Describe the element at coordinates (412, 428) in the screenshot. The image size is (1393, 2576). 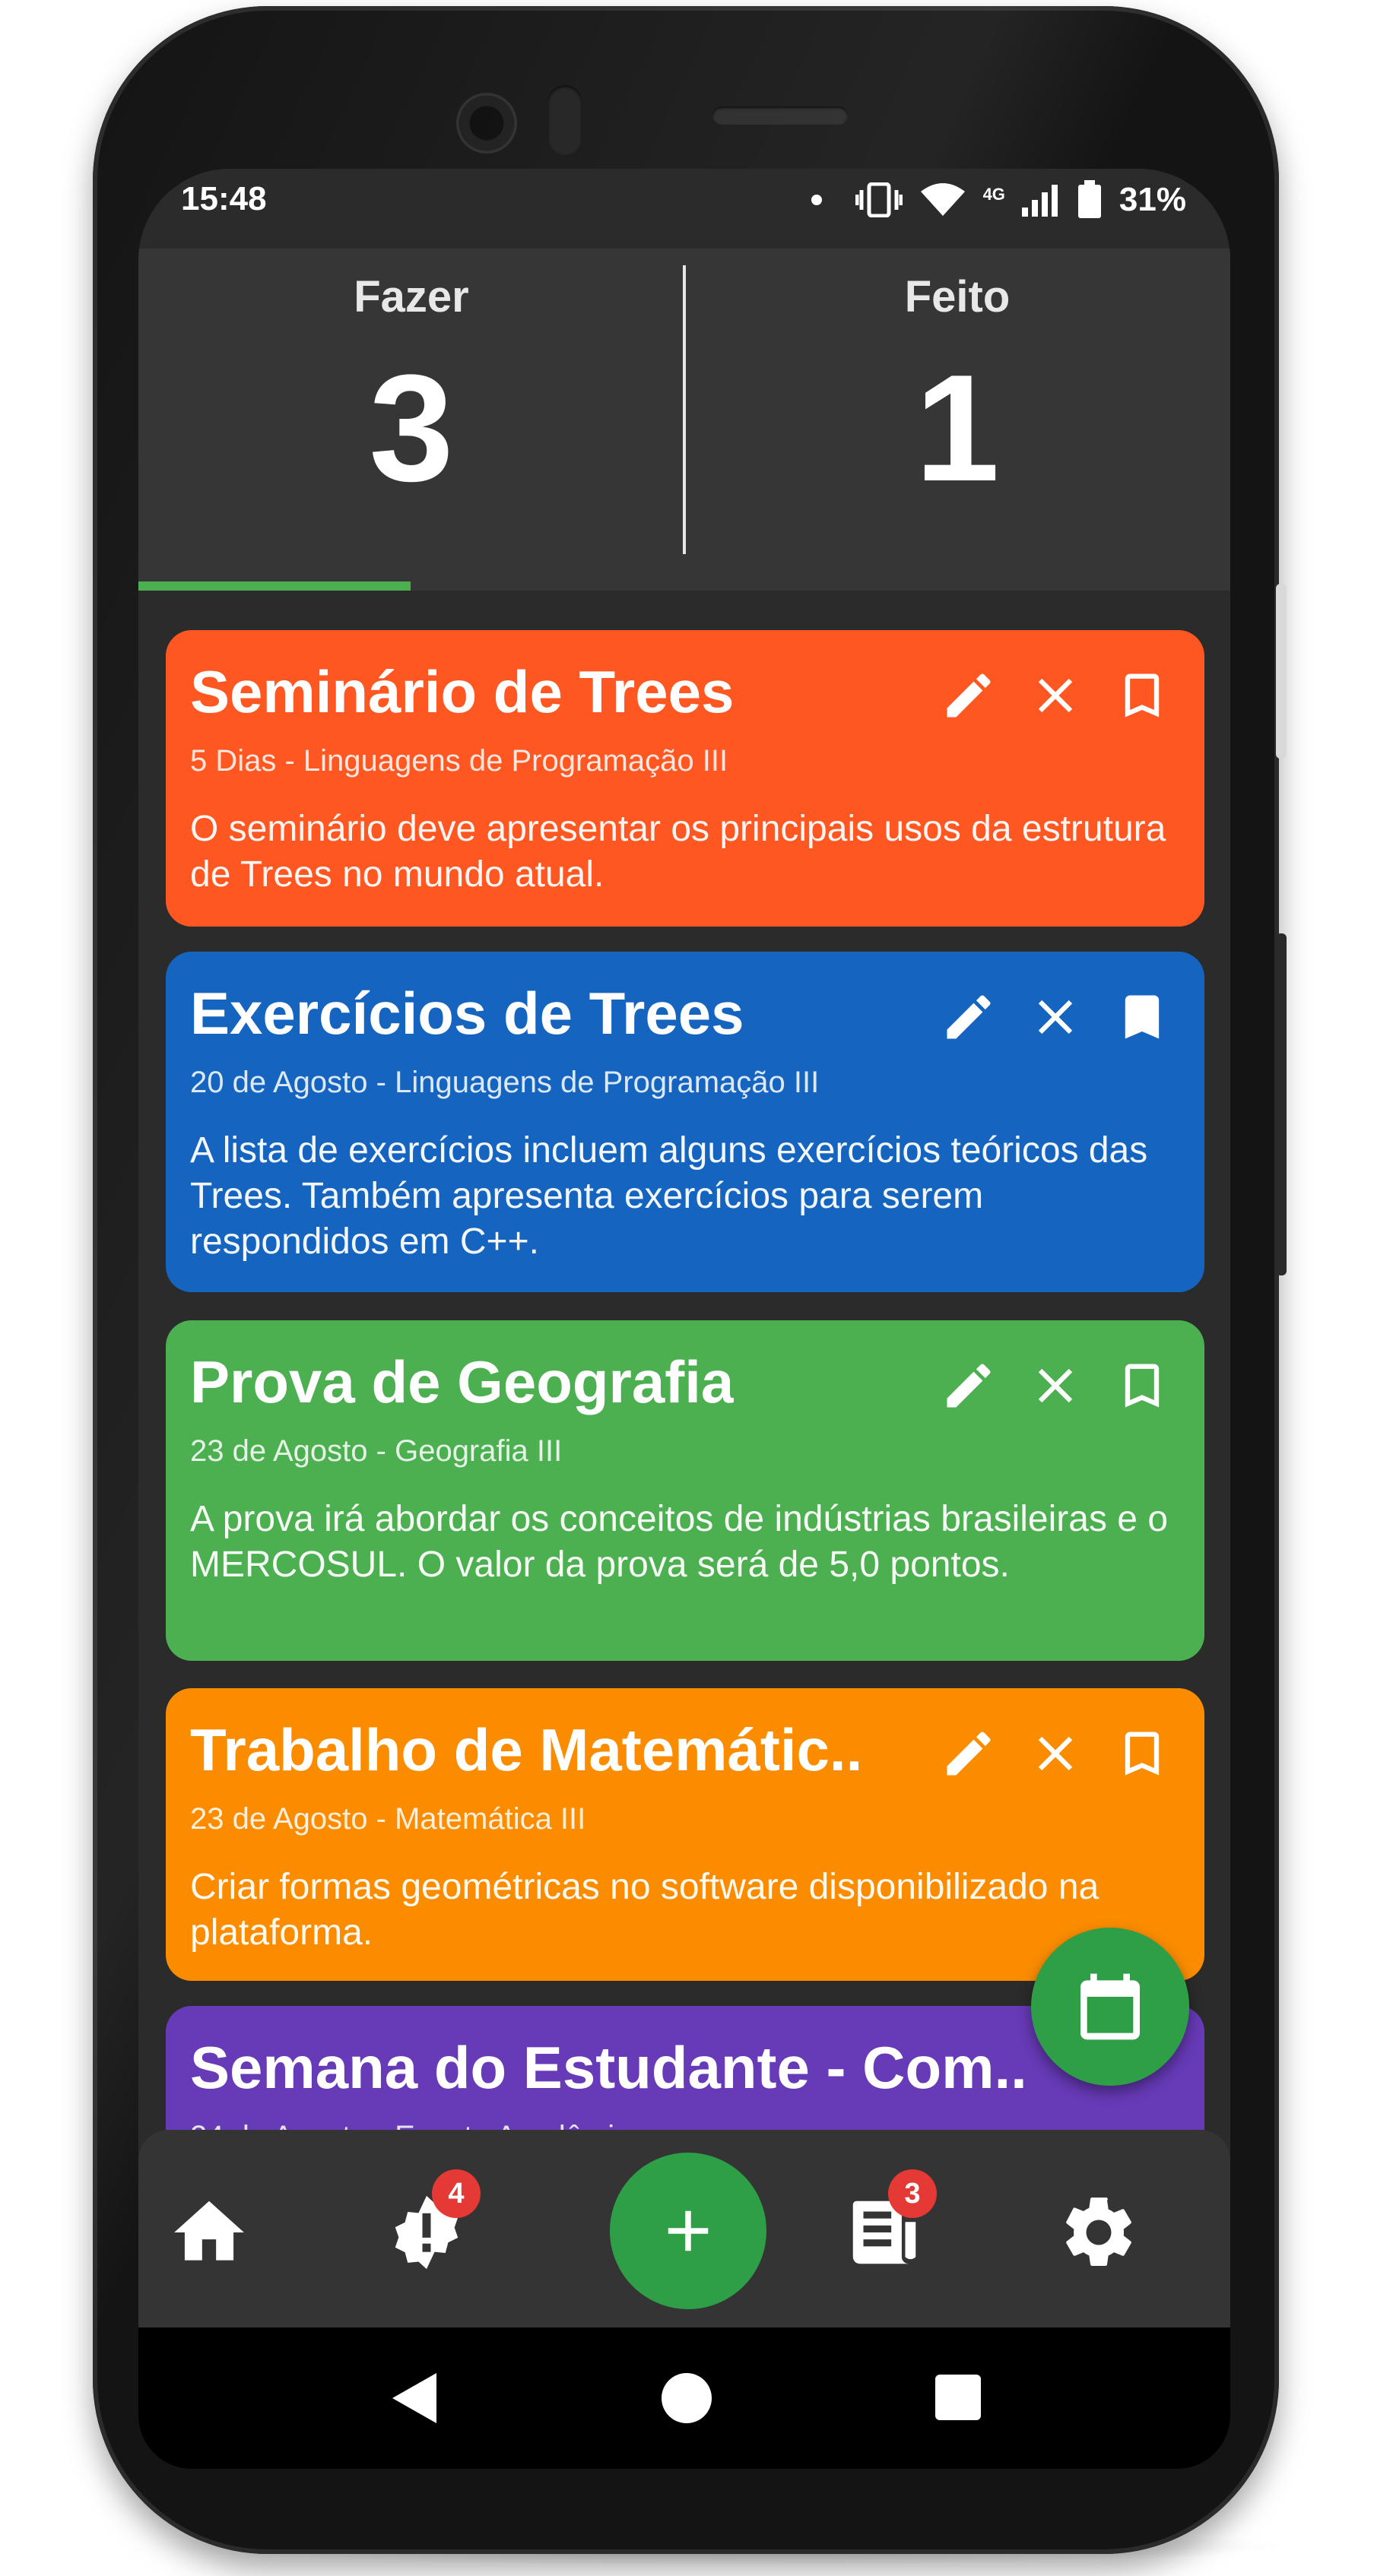
I see `todo-count: 3` at that location.